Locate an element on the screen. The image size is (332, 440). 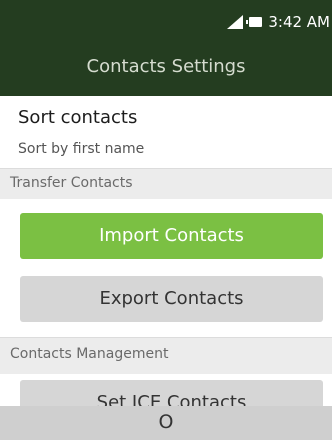
status-bar: 3:42 AM is located at coordinates (166, 21).